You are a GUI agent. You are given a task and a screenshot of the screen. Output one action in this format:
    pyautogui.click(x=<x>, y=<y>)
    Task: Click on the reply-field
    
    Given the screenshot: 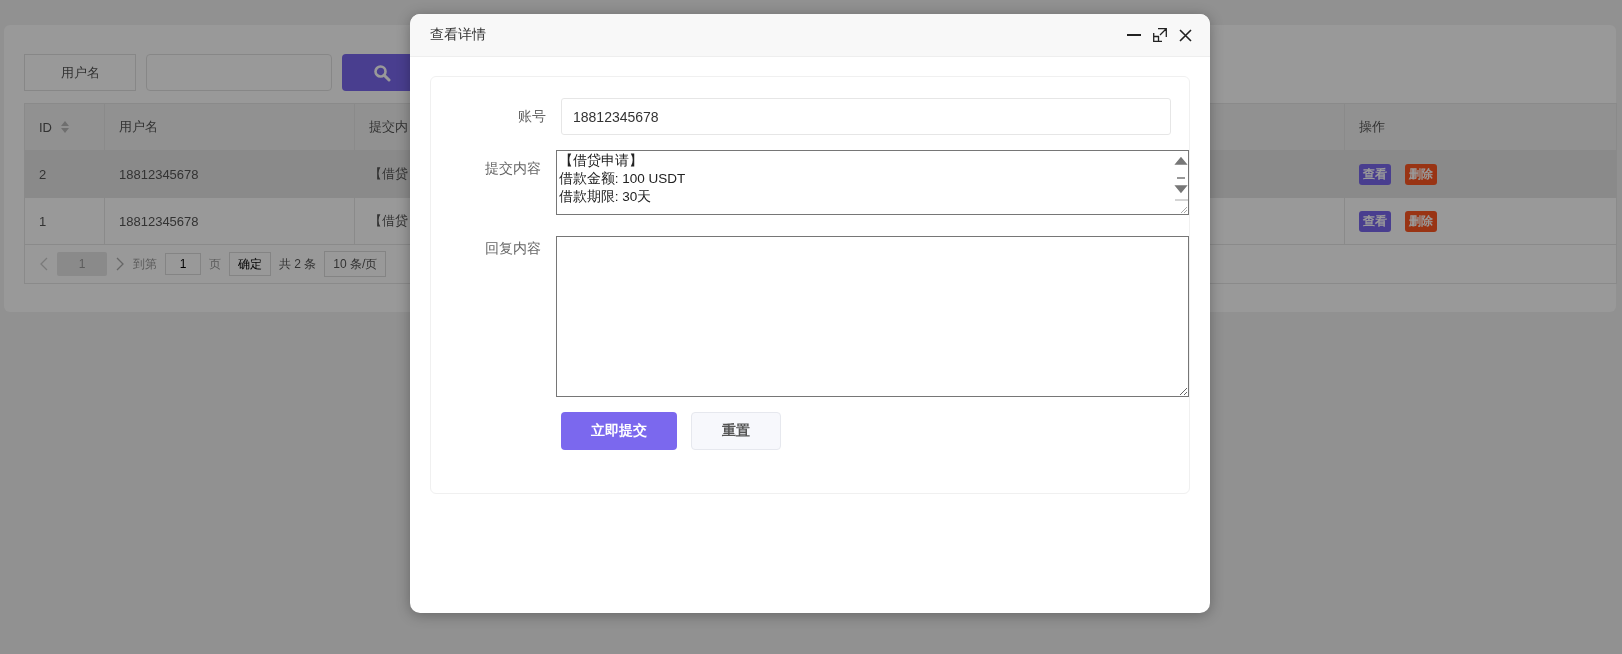 What is the action you would take?
    pyautogui.click(x=872, y=316)
    